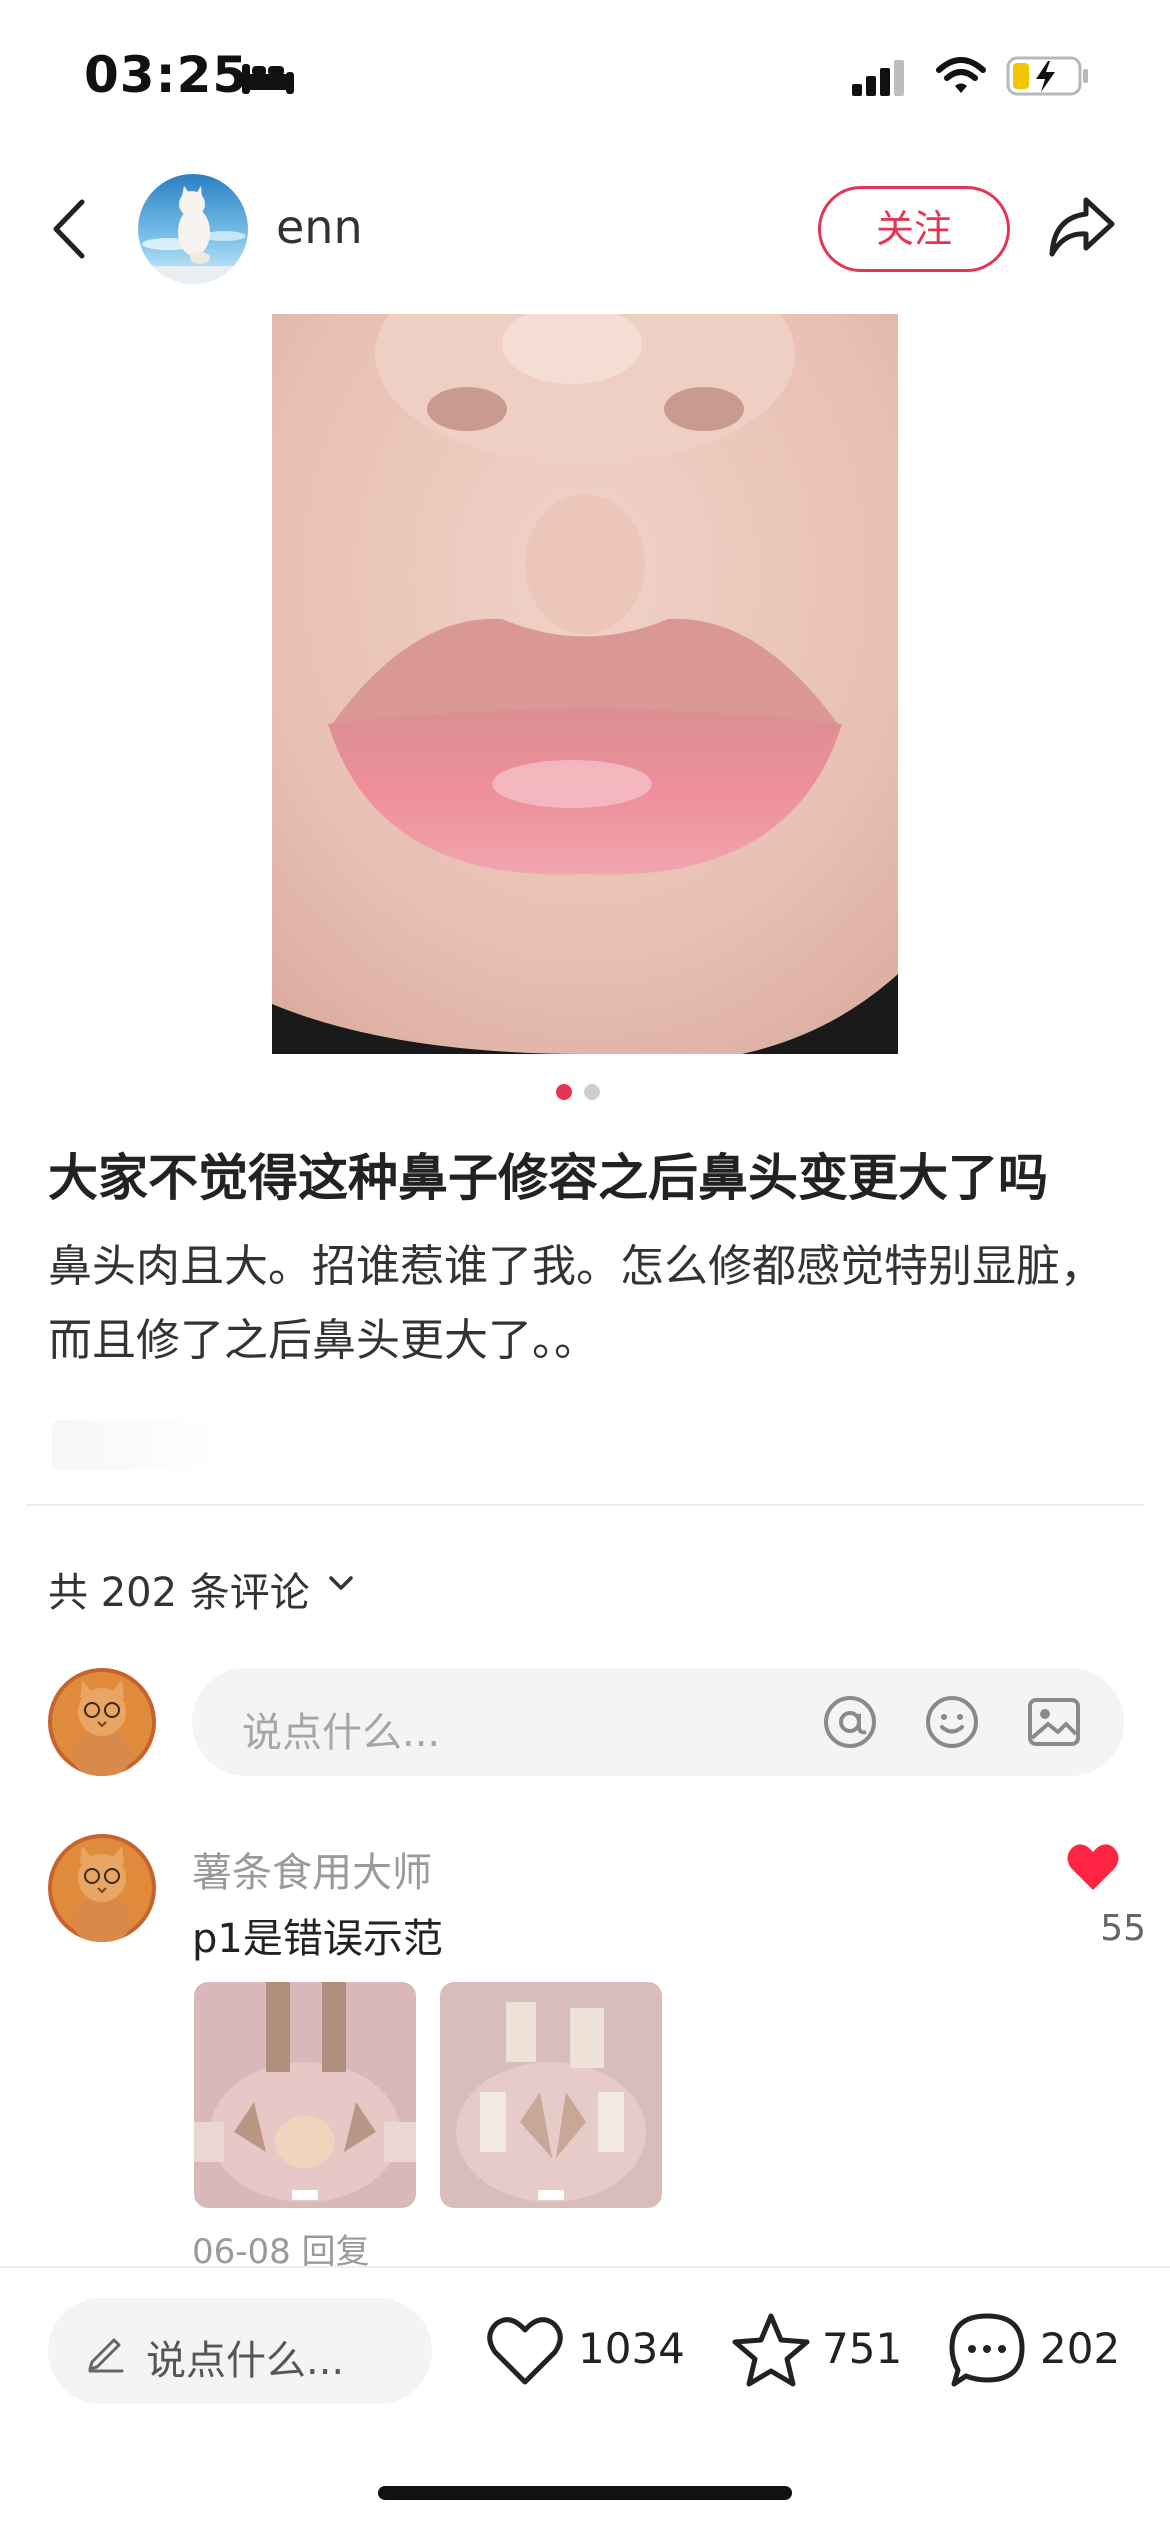 The width and height of the screenshot is (1170, 2532). What do you see at coordinates (952, 1722) in the screenshot?
I see `emoji-icon` at bounding box center [952, 1722].